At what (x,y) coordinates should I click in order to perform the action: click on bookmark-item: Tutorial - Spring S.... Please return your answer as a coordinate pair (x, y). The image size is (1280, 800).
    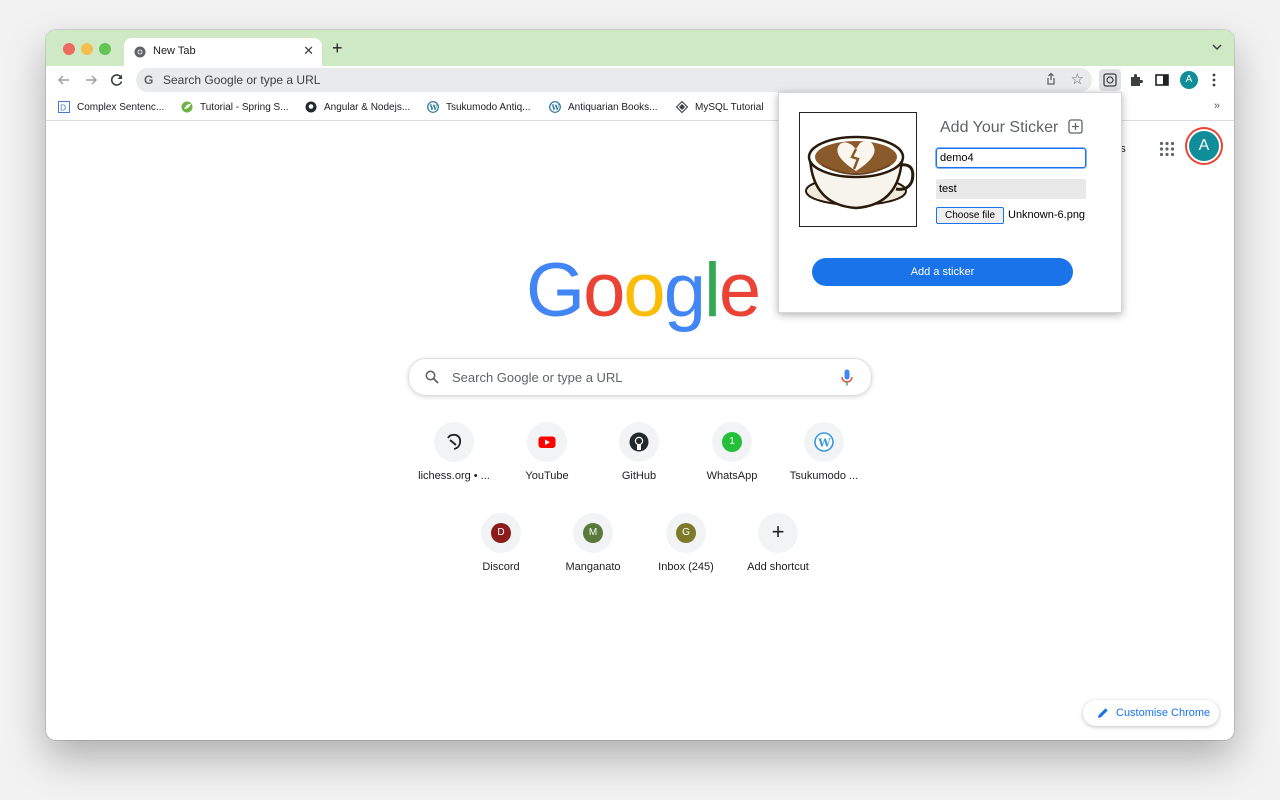
    Looking at the image, I should click on (235, 107).